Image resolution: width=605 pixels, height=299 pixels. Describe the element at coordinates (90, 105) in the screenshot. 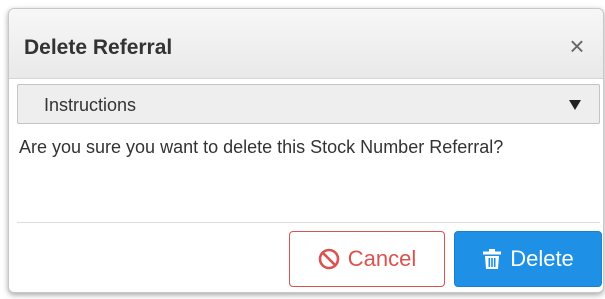

I see `instructions-label: Instructions` at that location.